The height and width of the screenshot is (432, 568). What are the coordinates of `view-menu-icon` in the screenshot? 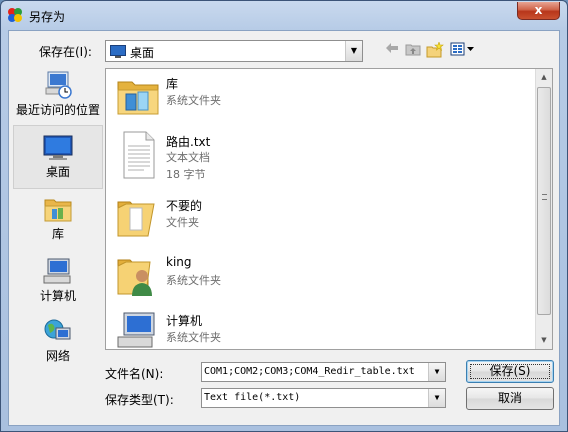 It's located at (463, 51).